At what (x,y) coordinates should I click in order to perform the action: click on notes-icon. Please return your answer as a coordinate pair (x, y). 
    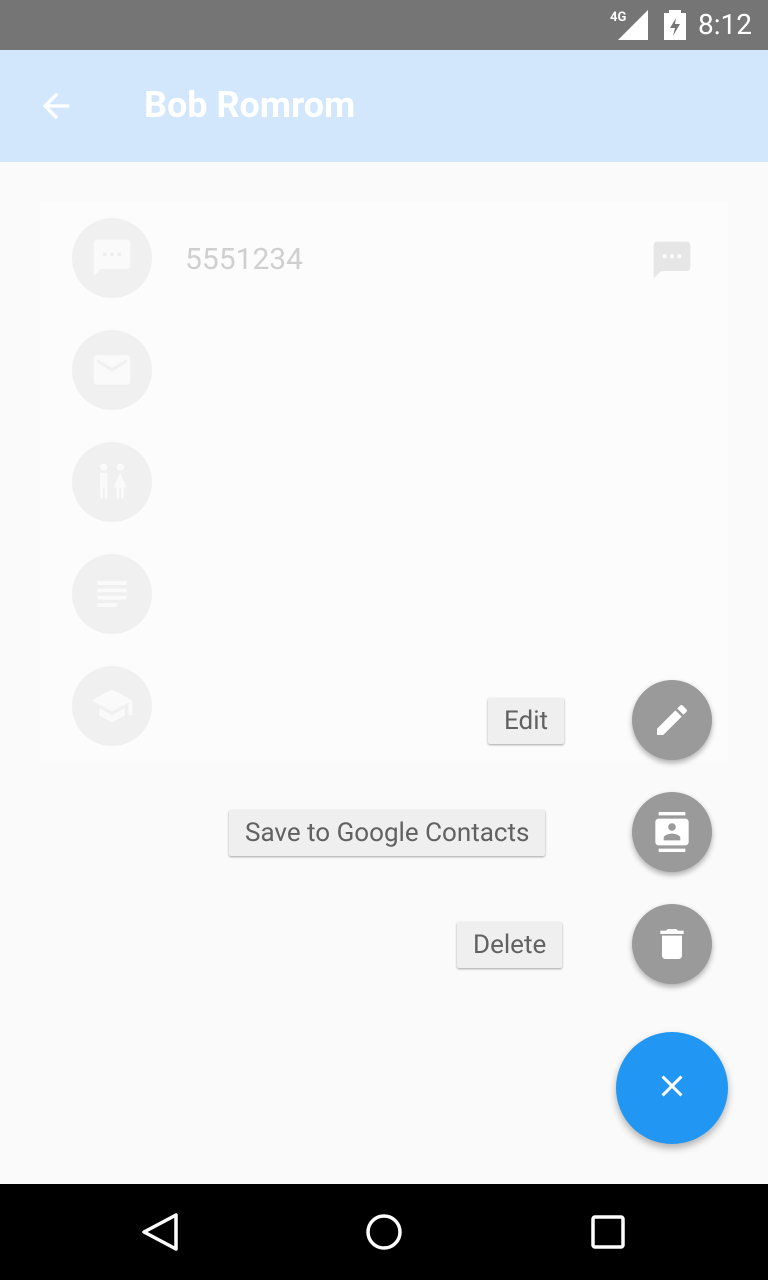
    Looking at the image, I should click on (112, 594).